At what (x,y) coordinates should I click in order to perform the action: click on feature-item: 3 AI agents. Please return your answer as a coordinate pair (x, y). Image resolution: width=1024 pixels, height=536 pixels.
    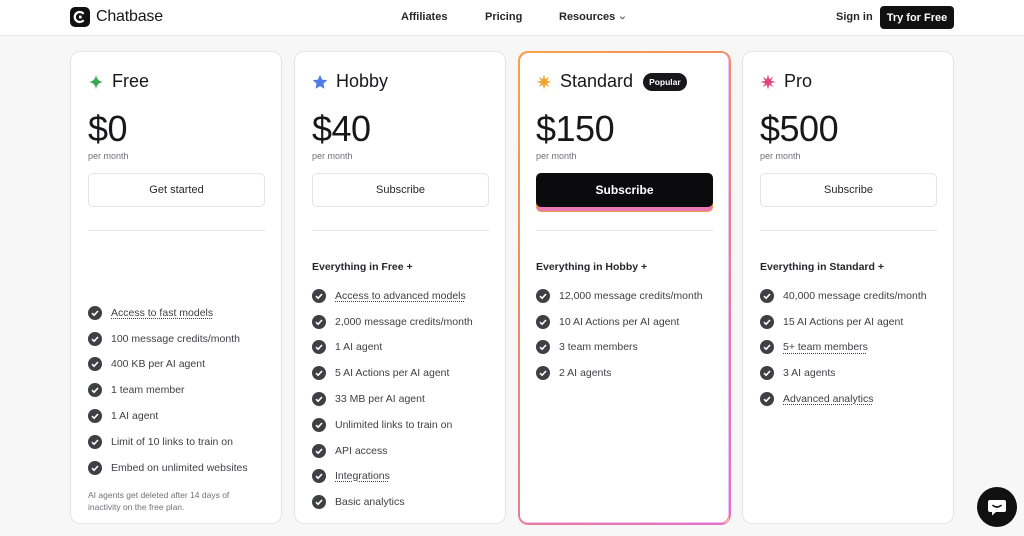
    Looking at the image, I should click on (853, 373).